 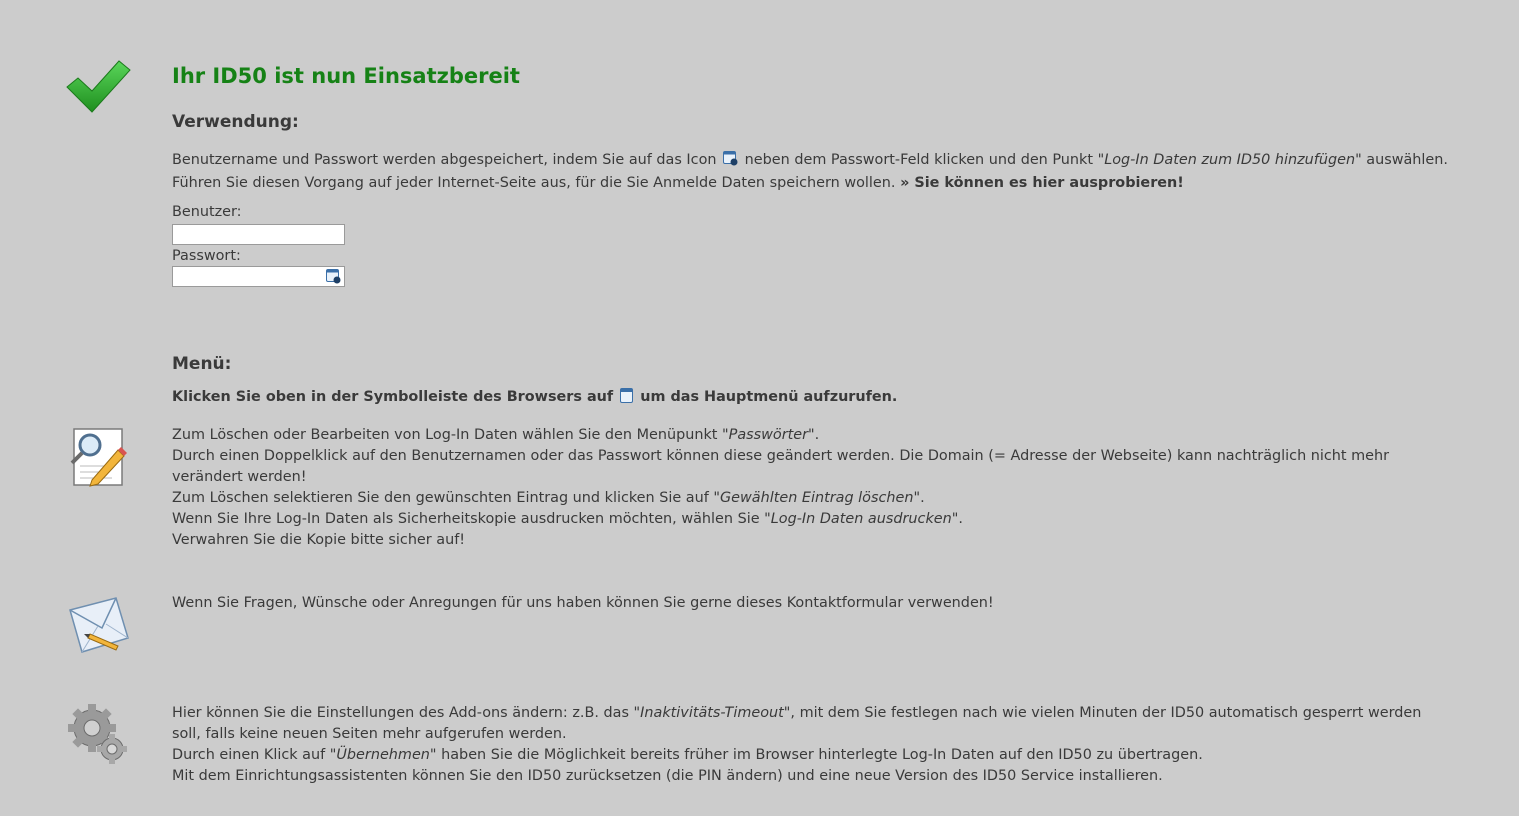 What do you see at coordinates (207, 212) in the screenshot?
I see `user-label: Benutzer:` at bounding box center [207, 212].